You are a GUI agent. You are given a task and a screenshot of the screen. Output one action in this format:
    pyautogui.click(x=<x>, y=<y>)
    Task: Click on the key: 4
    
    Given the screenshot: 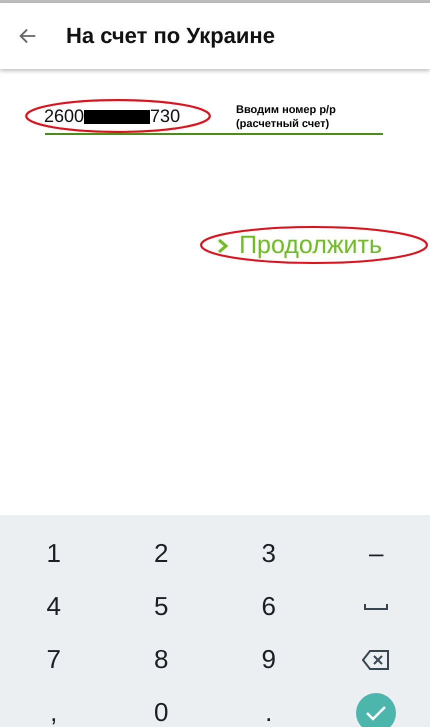 What is the action you would take?
    pyautogui.click(x=54, y=606)
    